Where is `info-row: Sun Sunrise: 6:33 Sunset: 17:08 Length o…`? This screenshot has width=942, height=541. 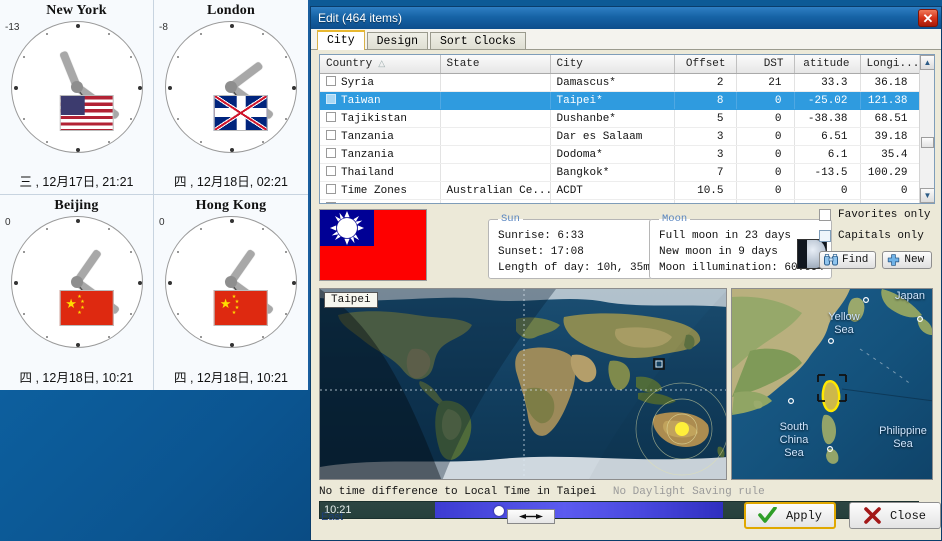 info-row: Sun Sunrise: 6:33 Sunset: 17:08 Length o… is located at coordinates (627, 246).